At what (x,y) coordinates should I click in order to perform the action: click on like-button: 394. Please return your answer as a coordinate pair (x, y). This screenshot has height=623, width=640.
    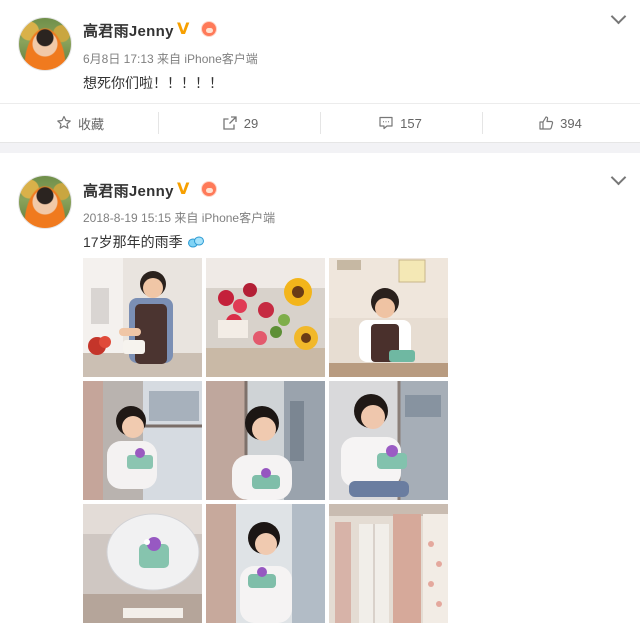
    Looking at the image, I should click on (560, 123).